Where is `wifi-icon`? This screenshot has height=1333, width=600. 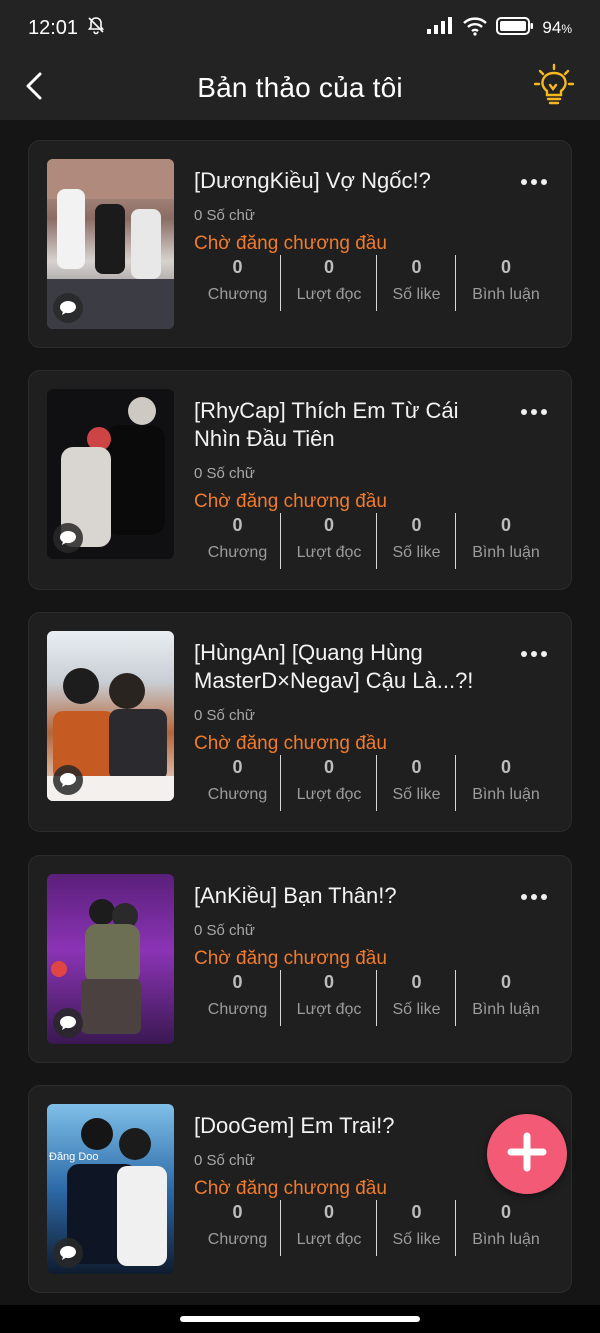 wifi-icon is located at coordinates (475, 28).